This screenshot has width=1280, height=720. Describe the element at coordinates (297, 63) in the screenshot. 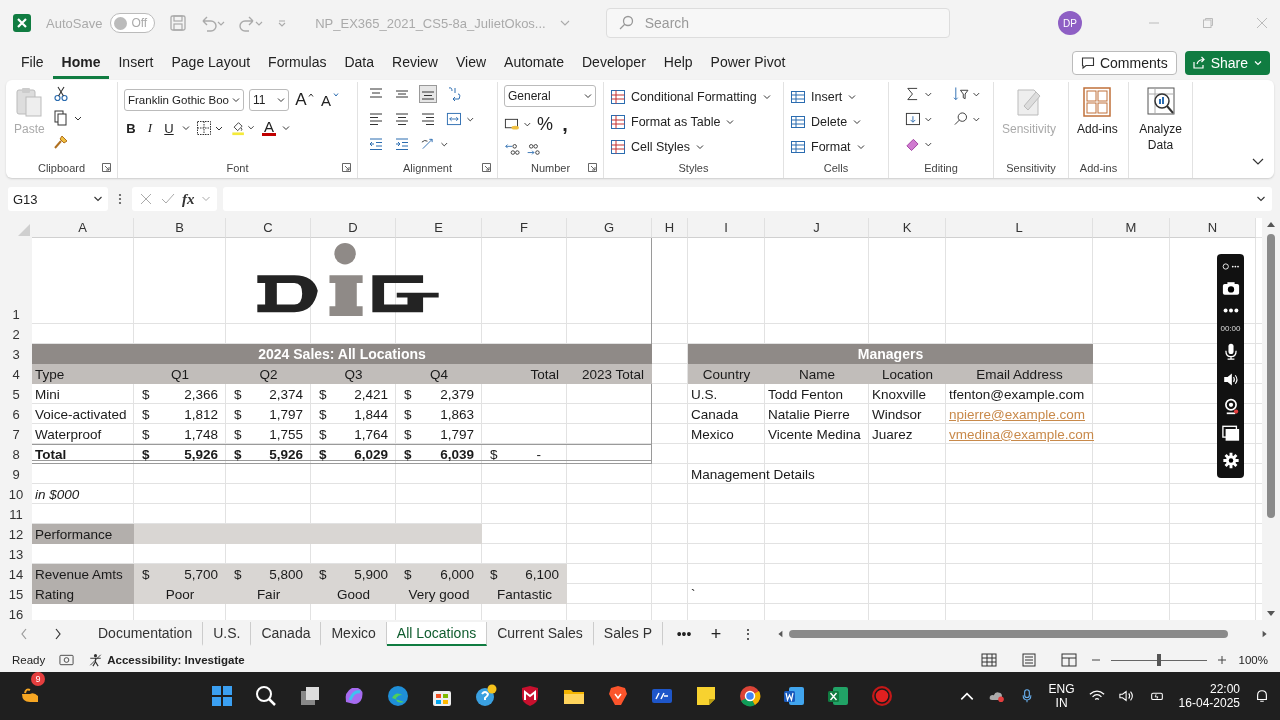

I see `menu-tab: Formulas` at that location.